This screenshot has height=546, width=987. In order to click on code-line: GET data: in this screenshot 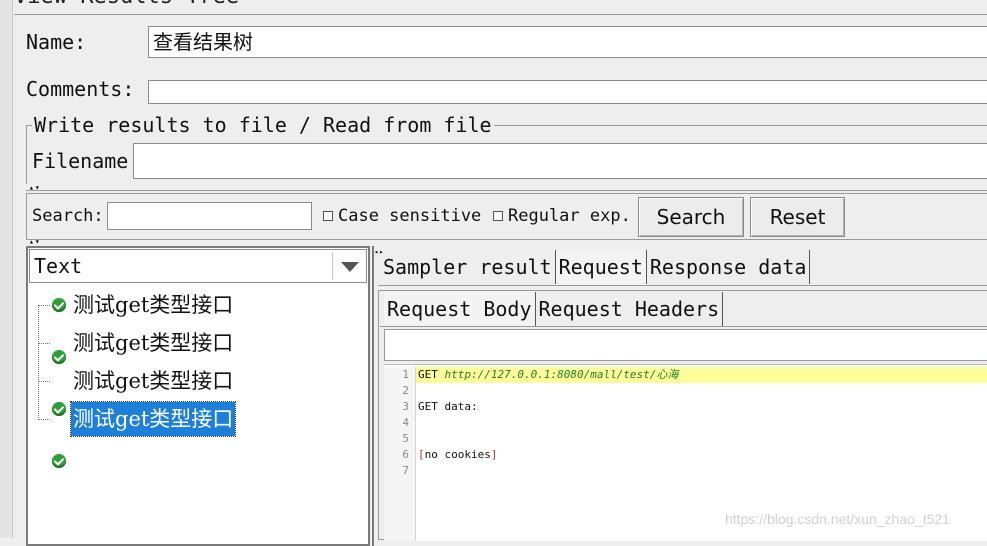, I will do `click(701, 407)`.